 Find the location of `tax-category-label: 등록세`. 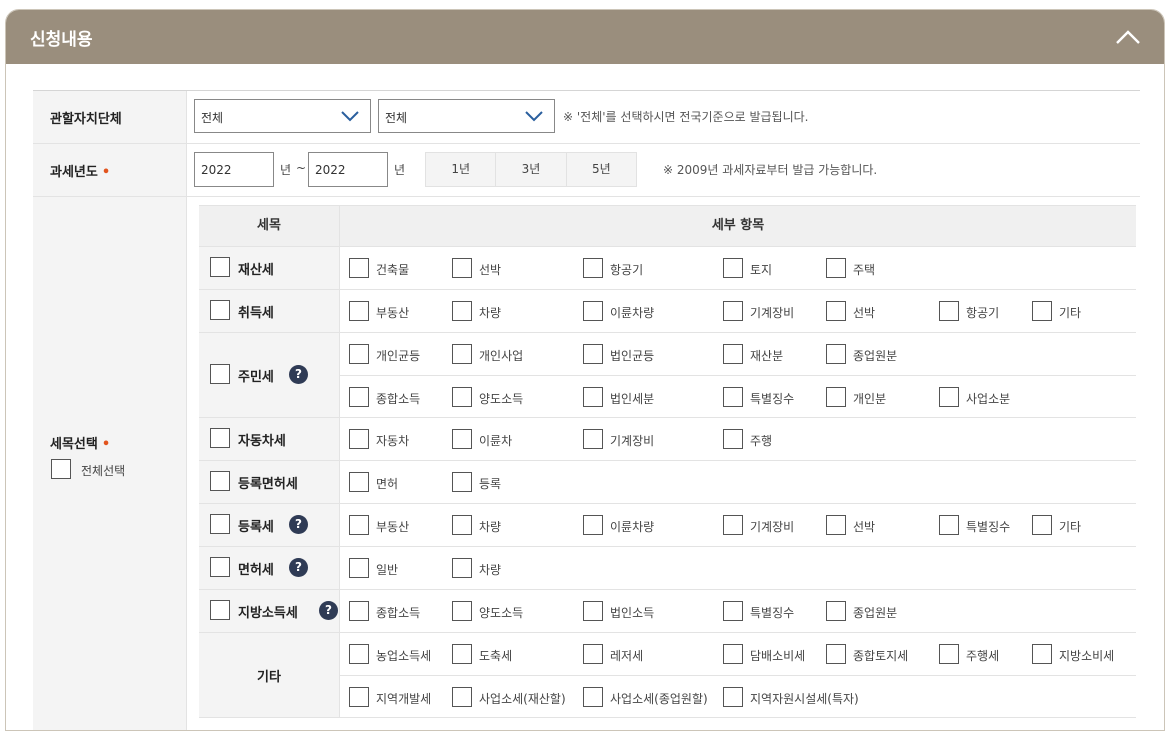

tax-category-label: 등록세 is located at coordinates (256, 527).